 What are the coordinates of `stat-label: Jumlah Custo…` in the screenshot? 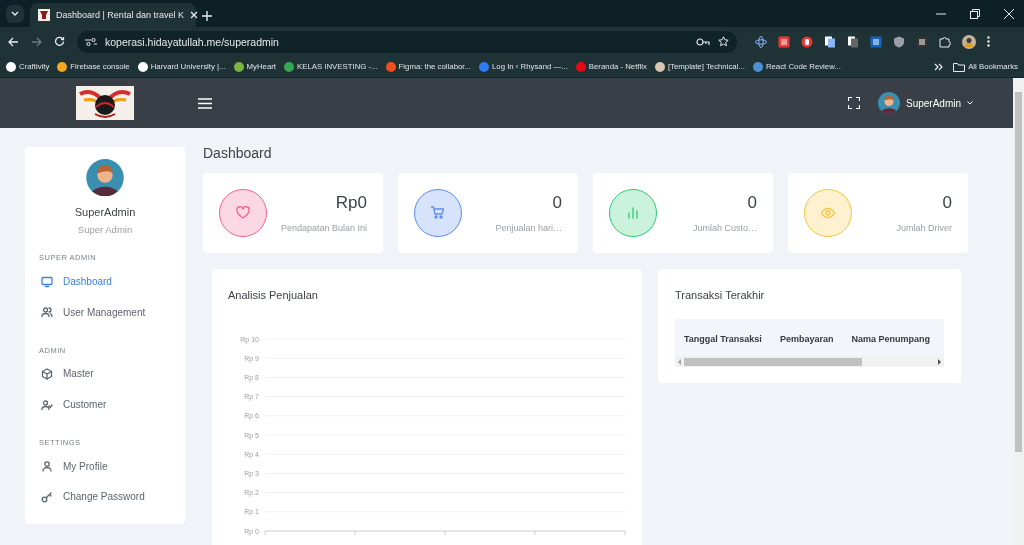 It's located at (724, 228).